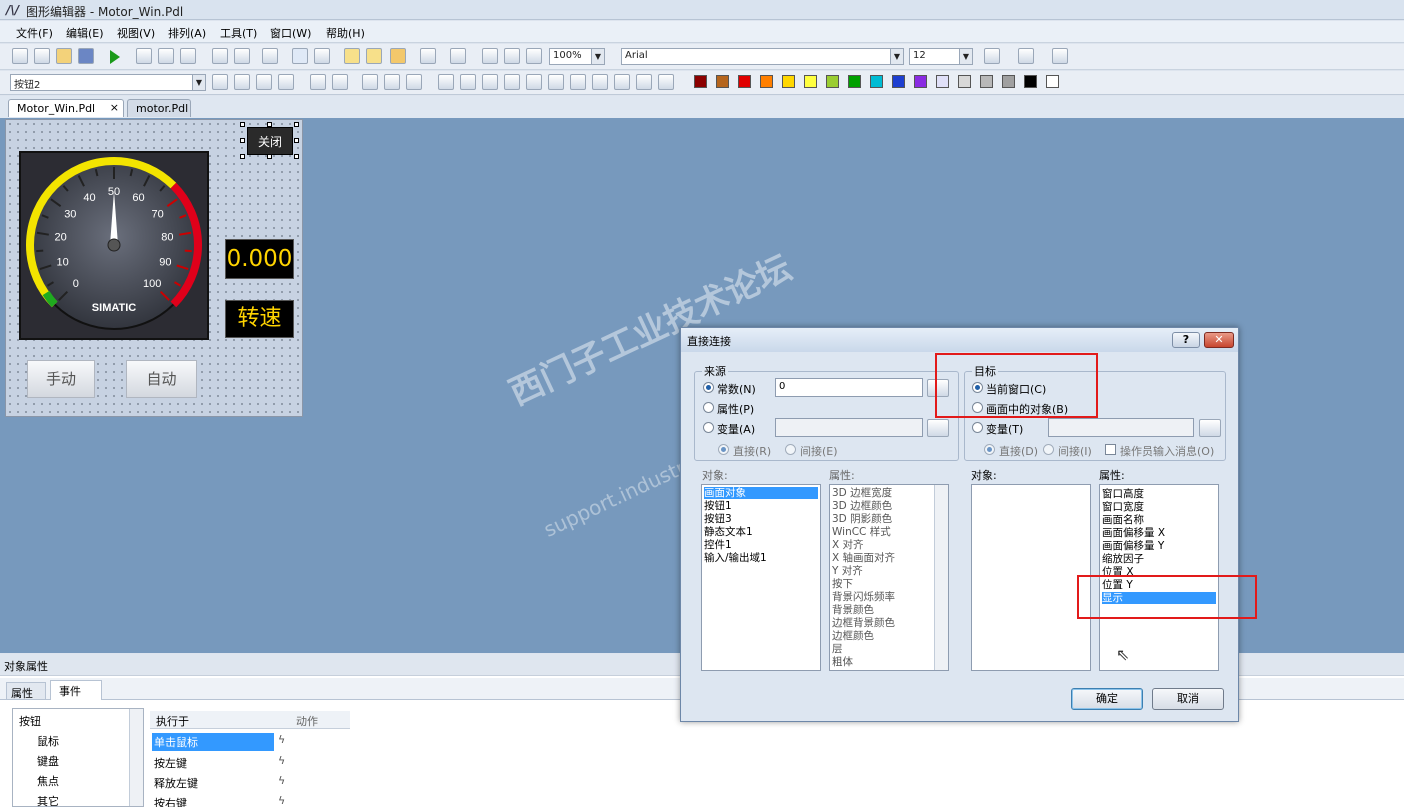 This screenshot has width=1404, height=807. I want to click on constant-input: 0, so click(849, 387).